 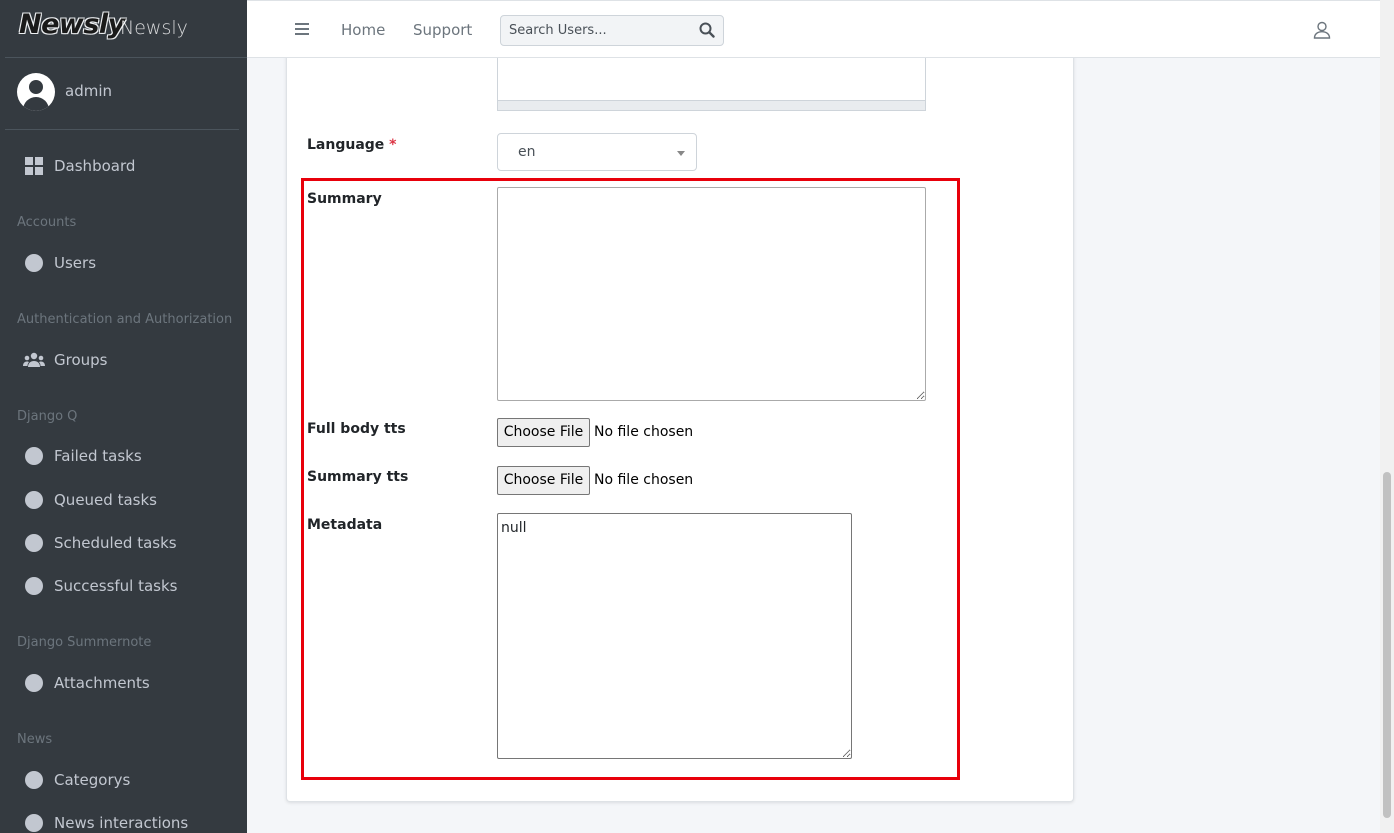 I want to click on sidebar-item-label: News interactions, so click(x=121, y=823).